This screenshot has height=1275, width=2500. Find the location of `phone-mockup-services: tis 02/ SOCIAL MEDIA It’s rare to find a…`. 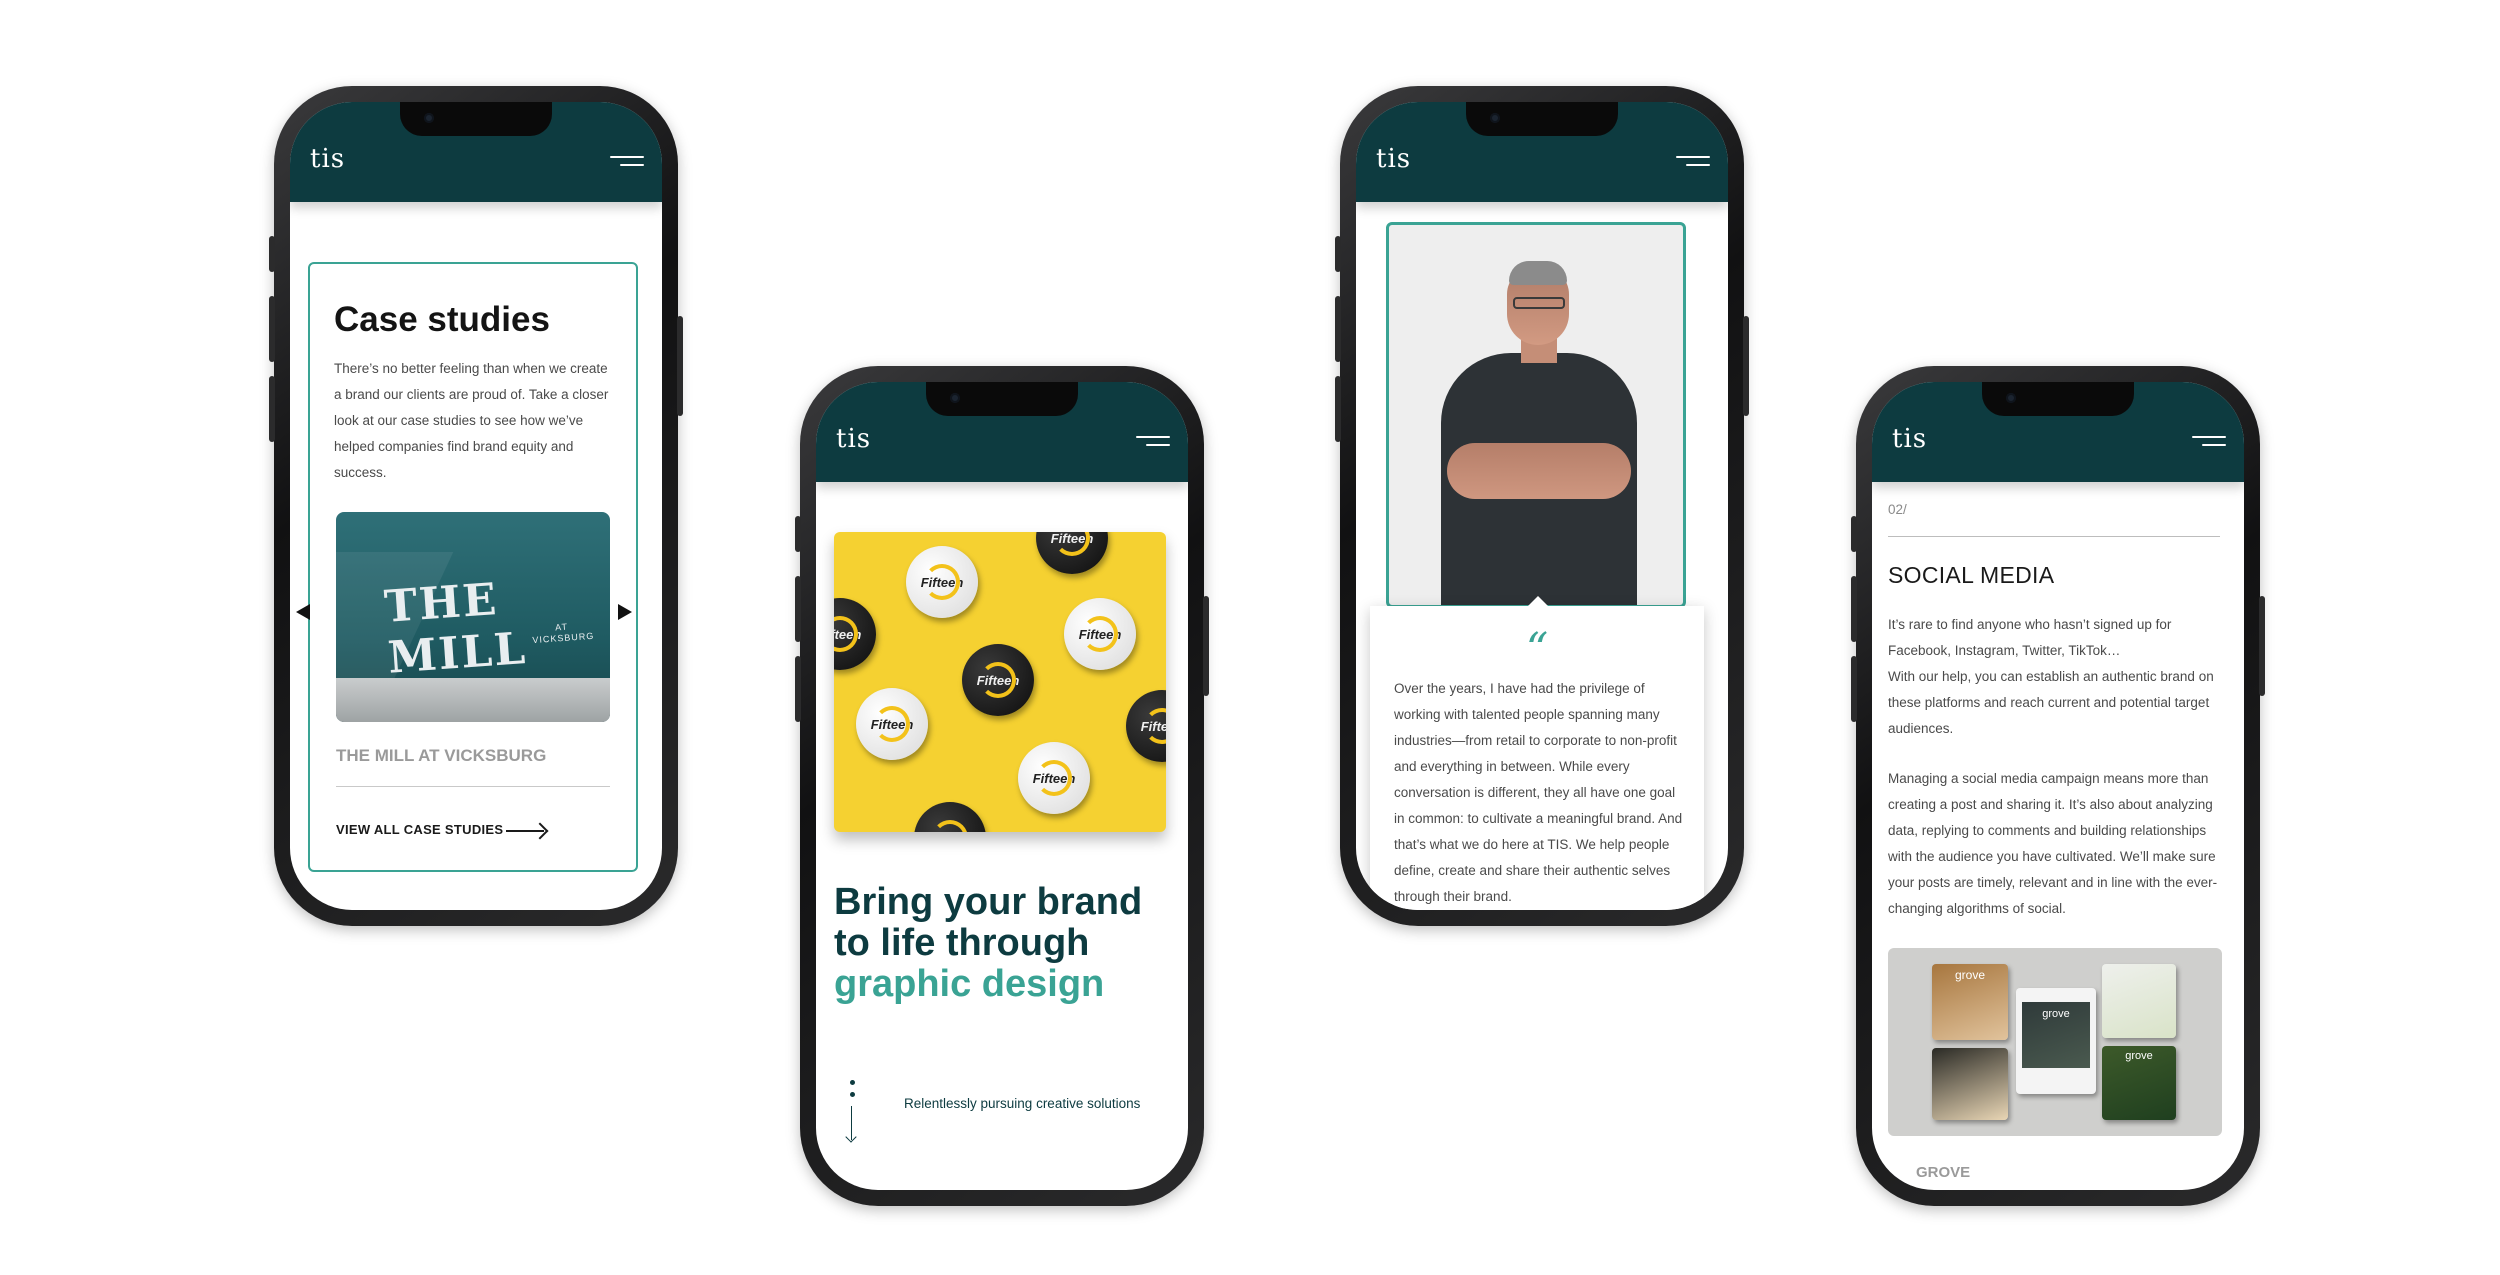

phone-mockup-services: tis 02/ SOCIAL MEDIA It’s rare to find a… is located at coordinates (2058, 786).